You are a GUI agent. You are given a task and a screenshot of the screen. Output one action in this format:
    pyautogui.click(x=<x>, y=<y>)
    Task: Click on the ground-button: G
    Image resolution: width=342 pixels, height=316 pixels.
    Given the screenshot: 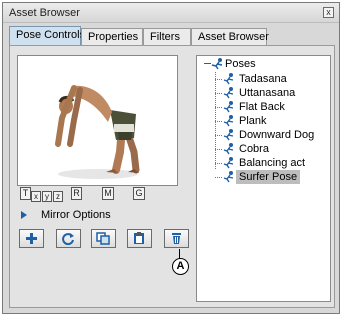 What is the action you would take?
    pyautogui.click(x=139, y=193)
    